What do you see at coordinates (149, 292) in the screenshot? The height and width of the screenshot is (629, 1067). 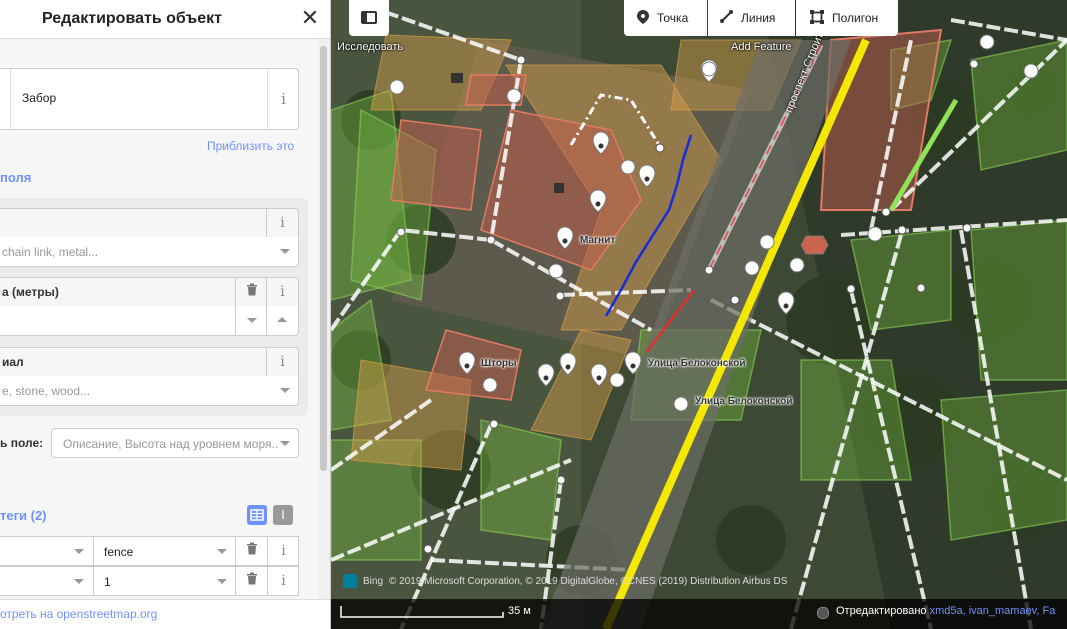 I see `field-label-height: а (метры) i` at bounding box center [149, 292].